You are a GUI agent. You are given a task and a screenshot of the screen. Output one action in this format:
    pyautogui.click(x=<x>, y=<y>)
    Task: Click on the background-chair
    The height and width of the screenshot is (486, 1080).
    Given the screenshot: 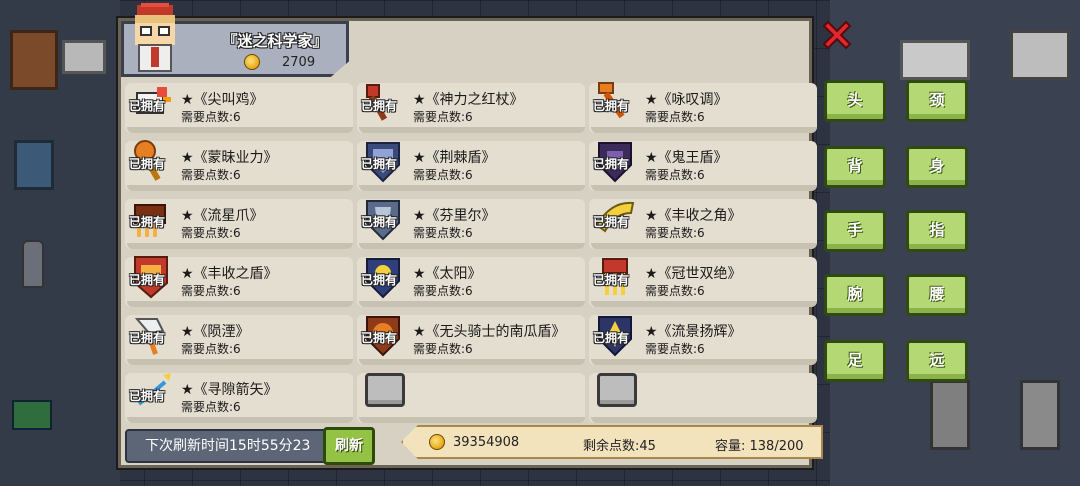 What is the action you would take?
    pyautogui.click(x=34, y=165)
    